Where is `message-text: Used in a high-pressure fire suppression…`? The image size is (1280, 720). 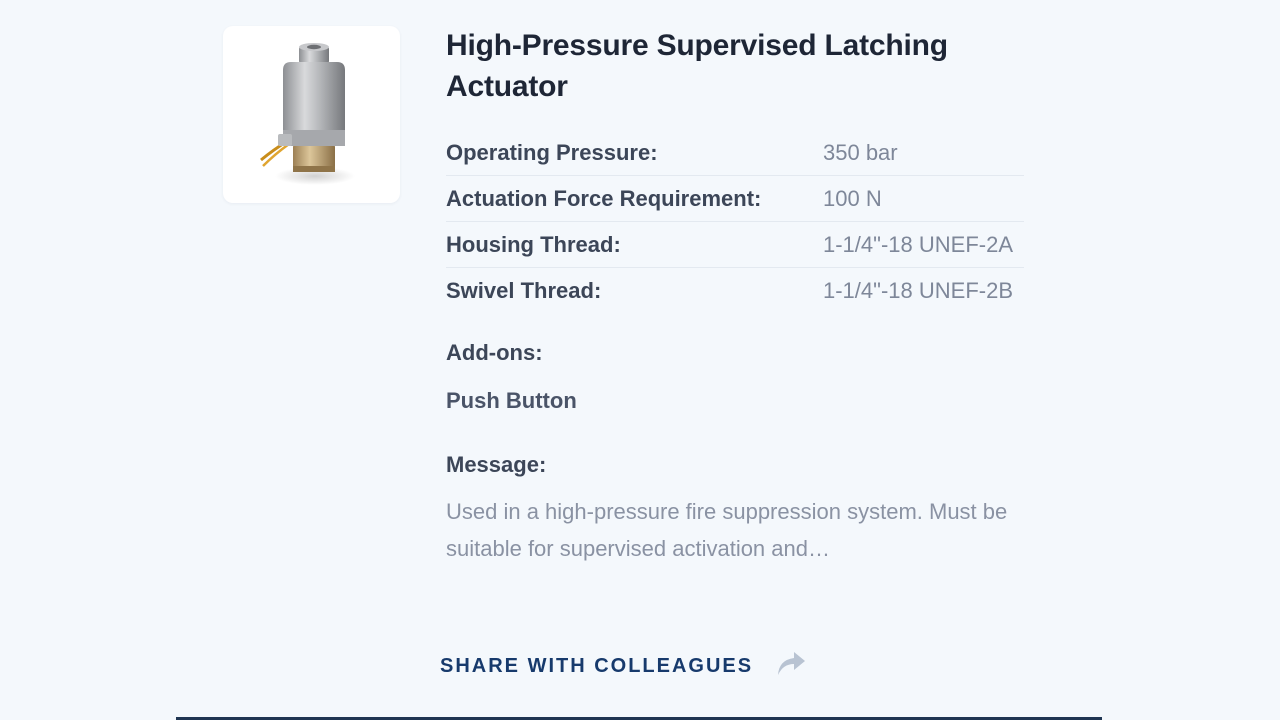 message-text: Used in a high-pressure fire suppression… is located at coordinates (727, 530).